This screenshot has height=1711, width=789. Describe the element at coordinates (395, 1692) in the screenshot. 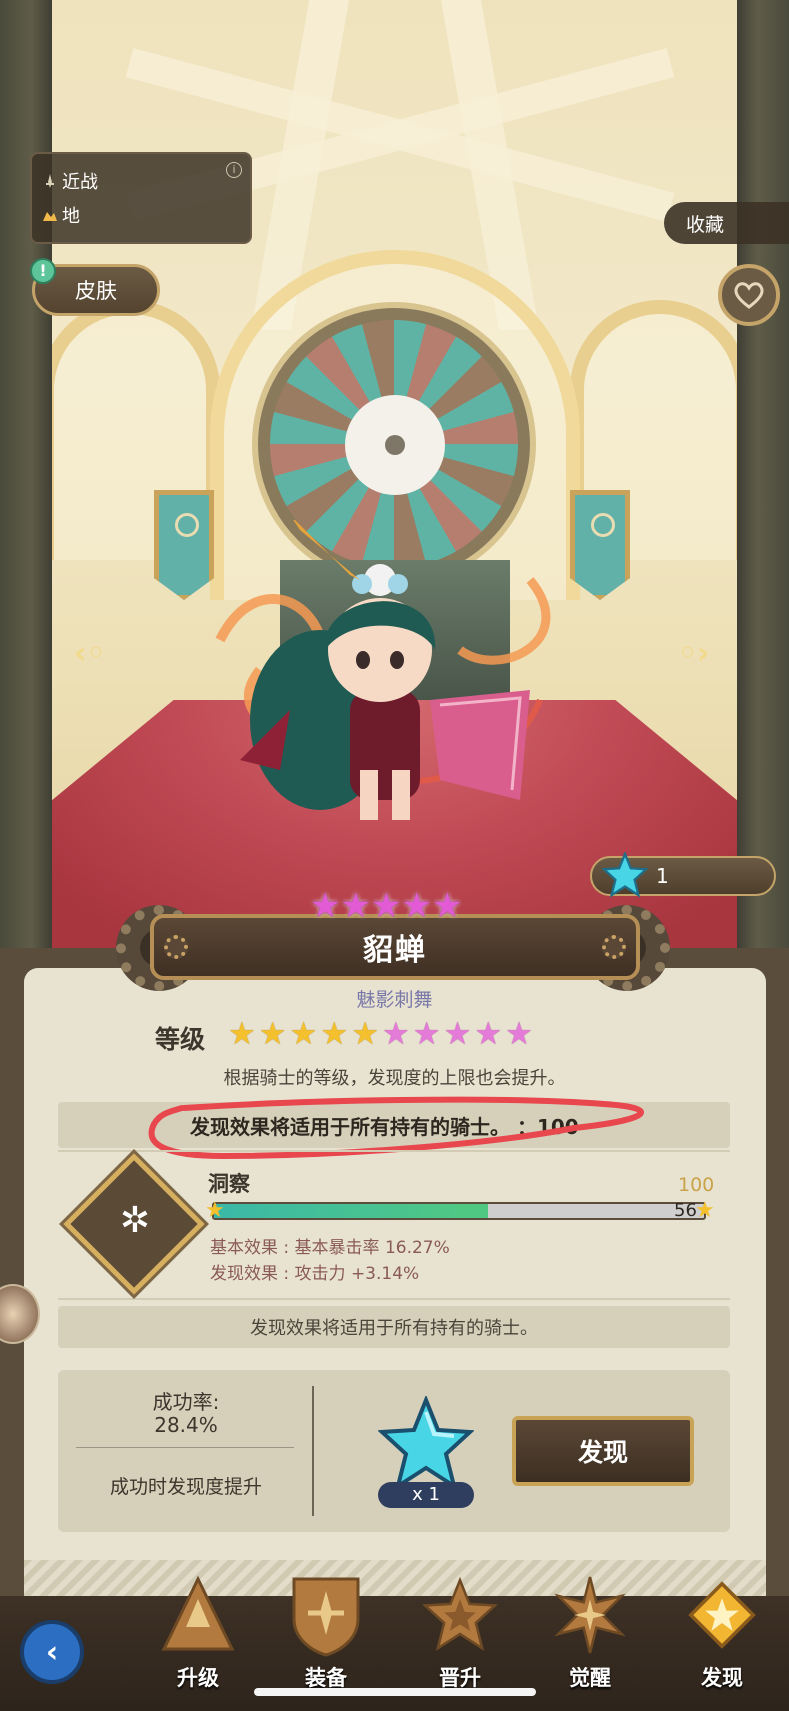

I see `home-indicator` at that location.